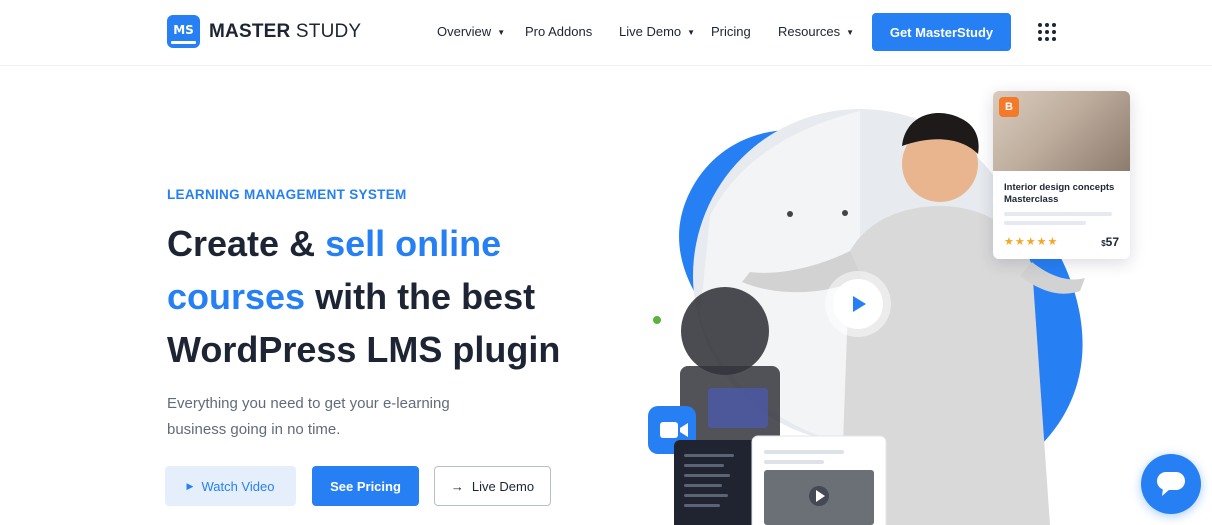 The image size is (1212, 525). Describe the element at coordinates (1059, 193) in the screenshot. I see `course-title: Interior design concepts Masterclass` at that location.